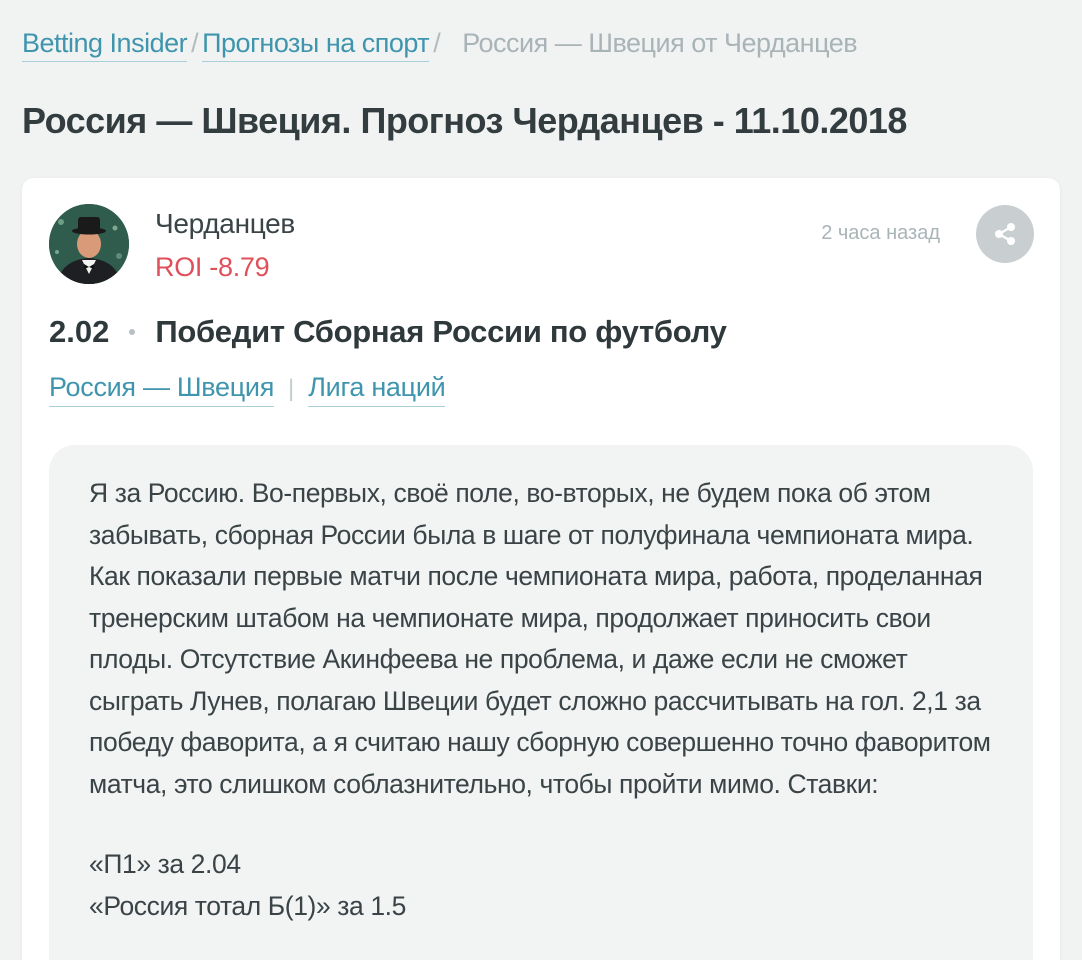 This screenshot has width=1082, height=960. Describe the element at coordinates (79, 331) in the screenshot. I see `bet-odds: 2.02` at that location.